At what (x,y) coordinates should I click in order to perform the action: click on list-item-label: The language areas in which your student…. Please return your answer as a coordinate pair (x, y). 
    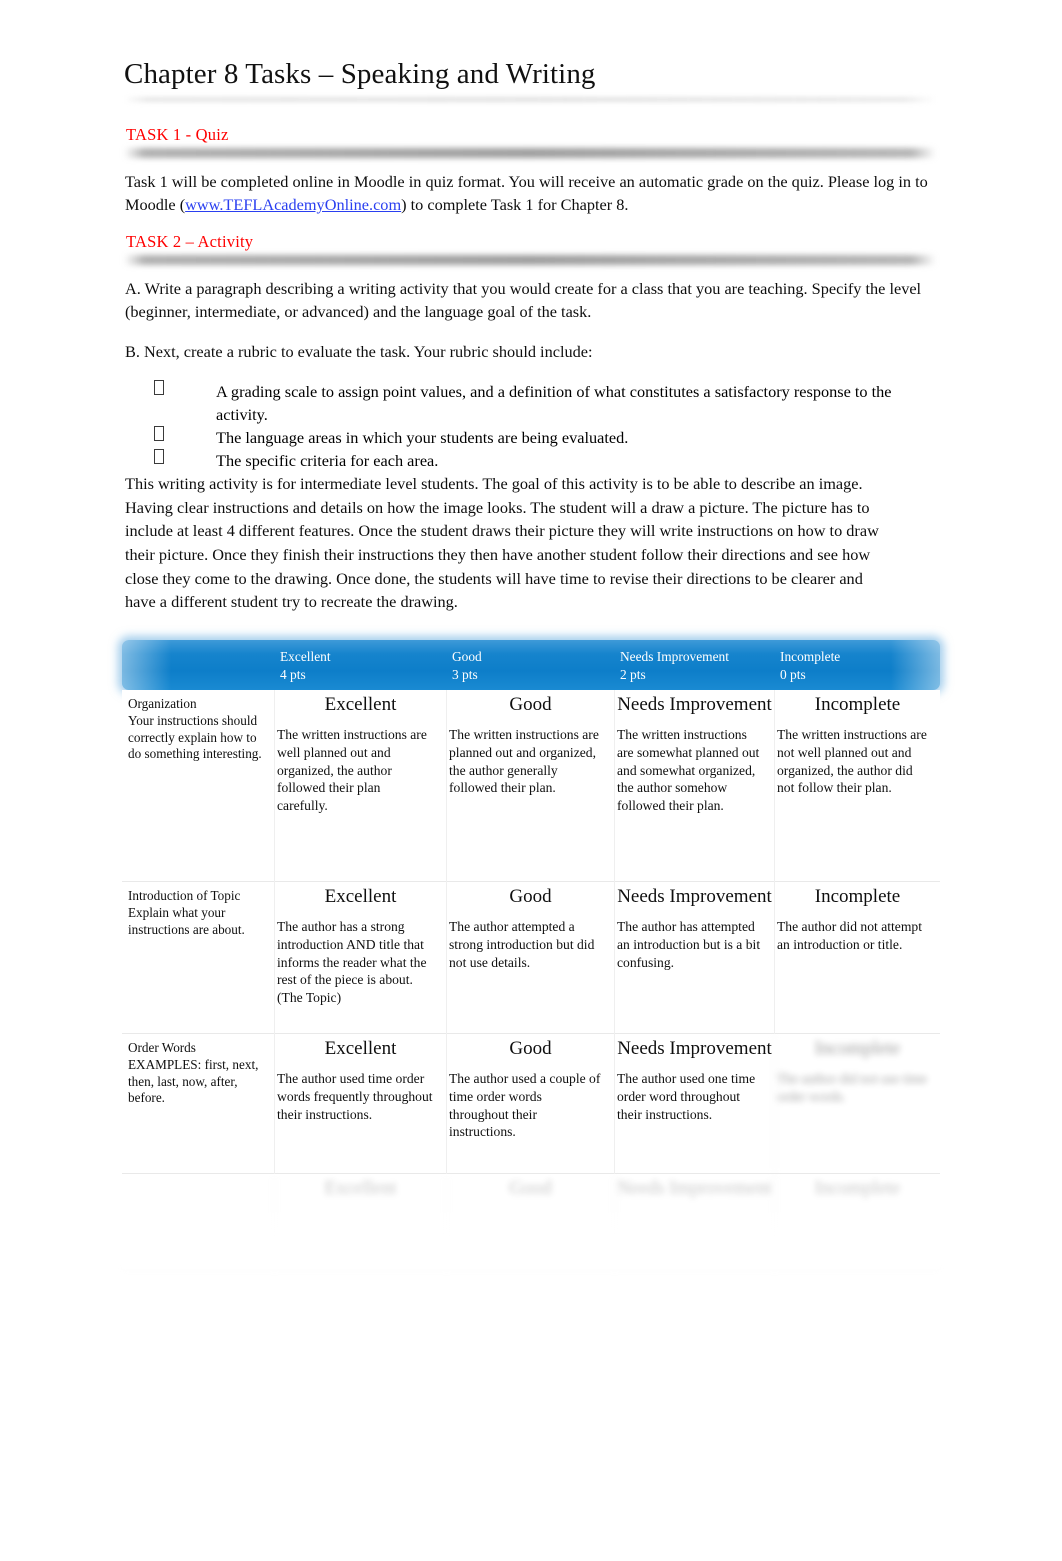
    Looking at the image, I should click on (422, 438).